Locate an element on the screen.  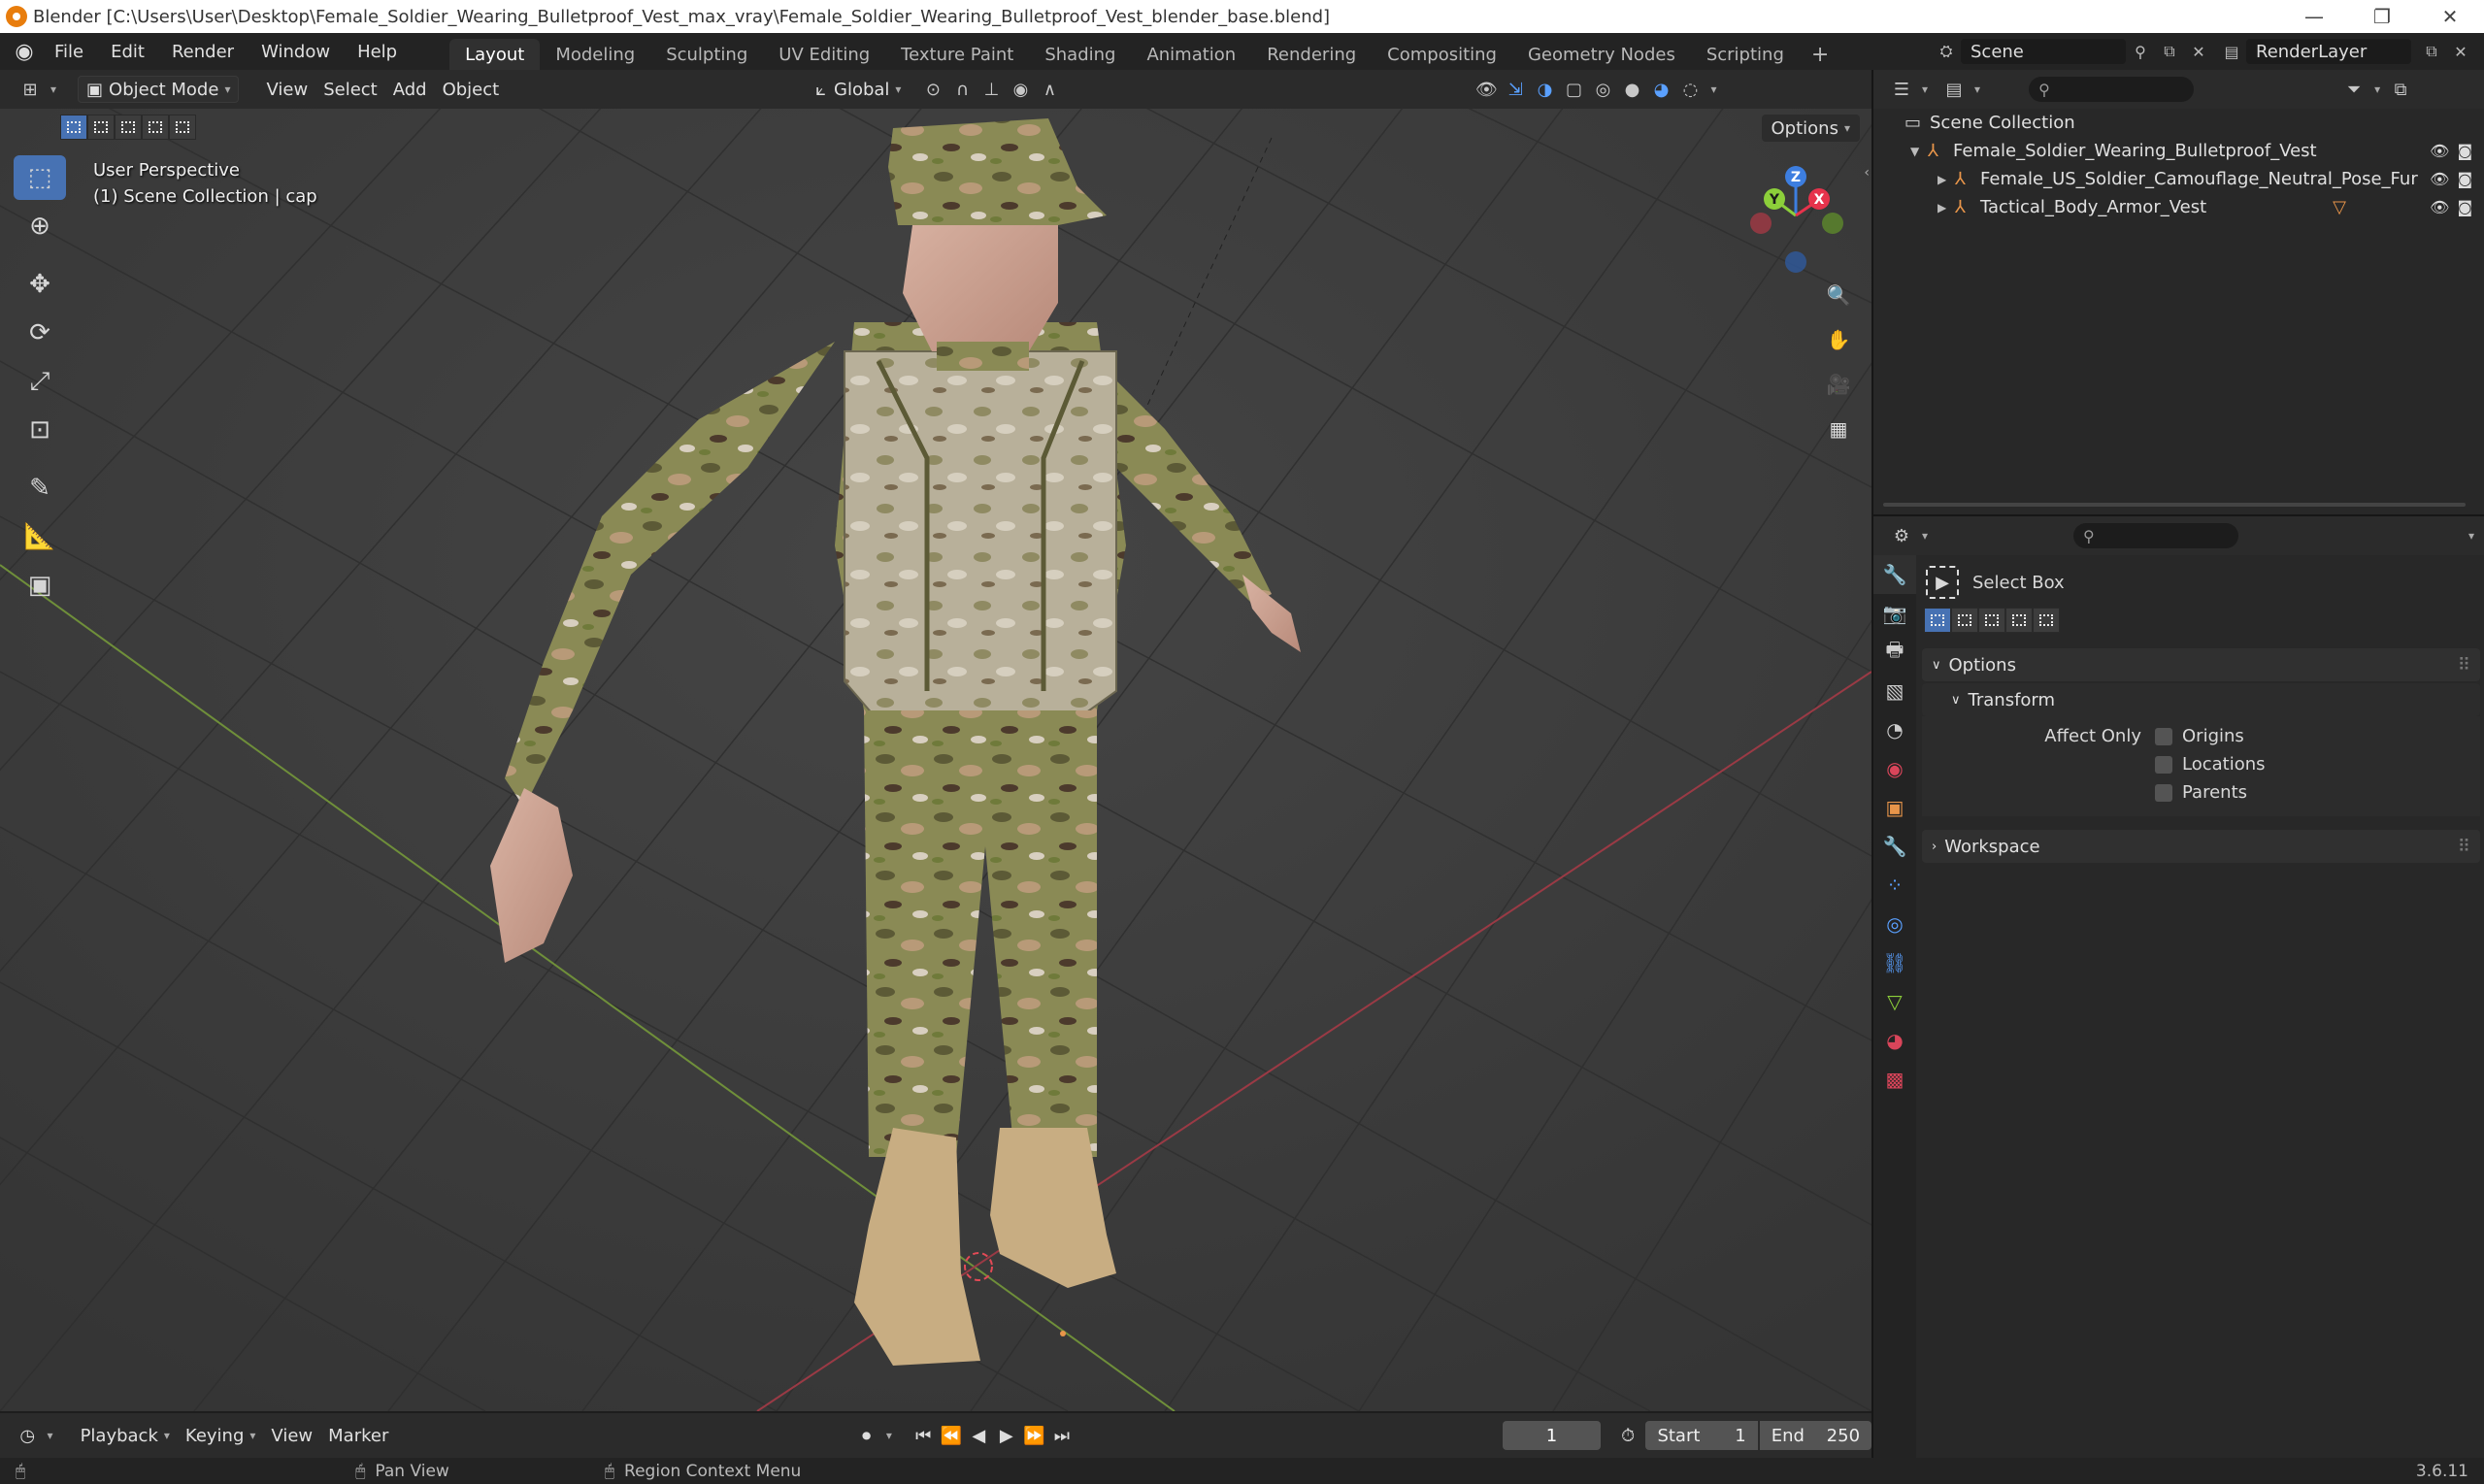
tab-shading: Shading is located at coordinates (1080, 54).